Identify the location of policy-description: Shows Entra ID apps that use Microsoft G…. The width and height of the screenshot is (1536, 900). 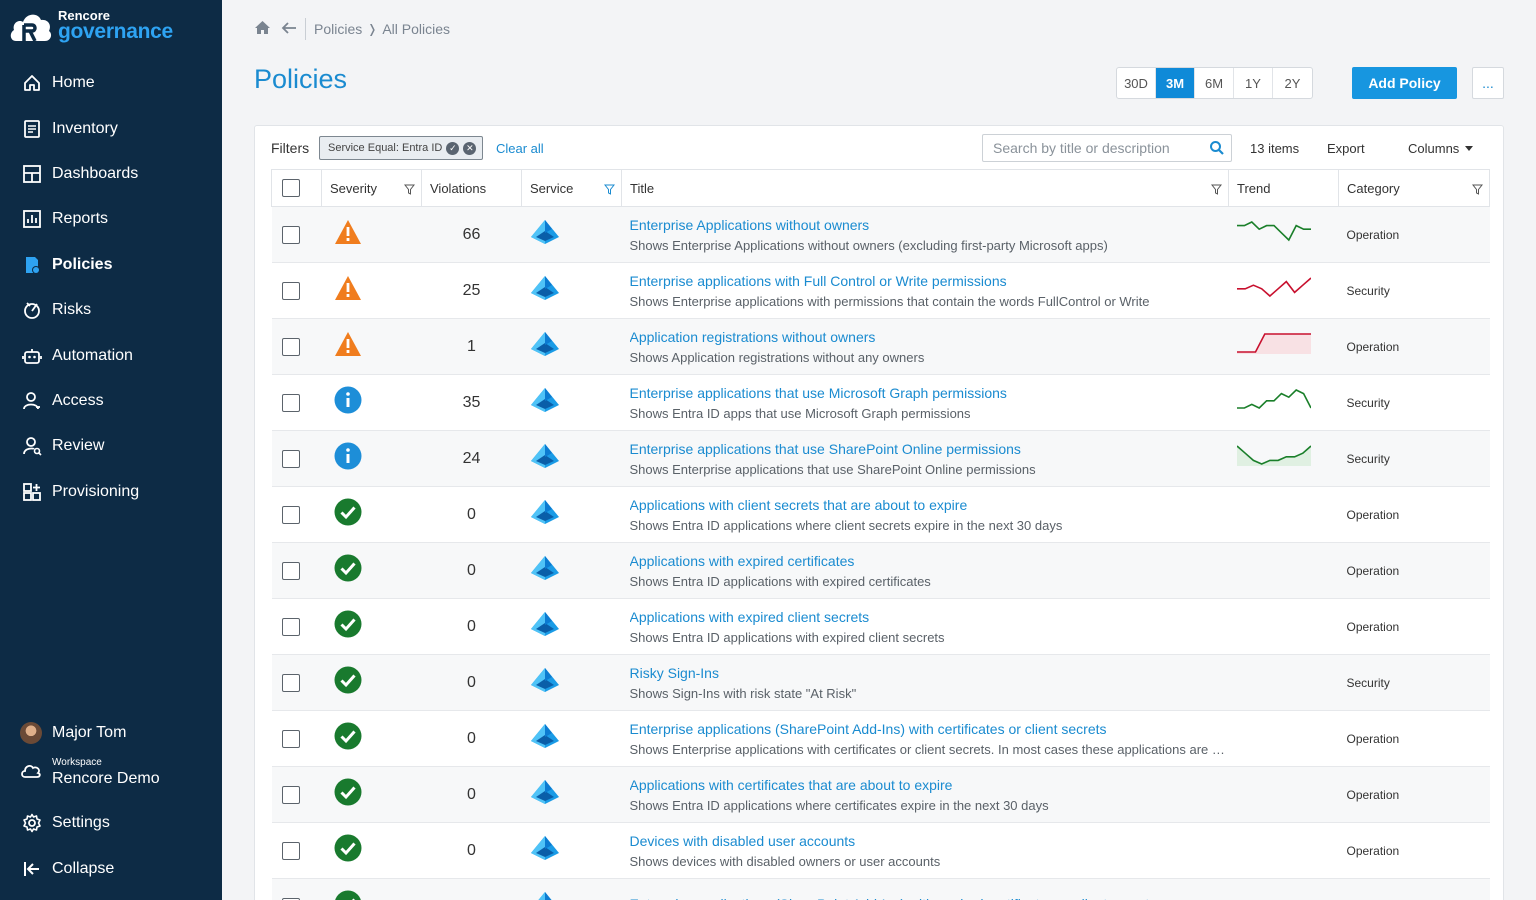
(800, 413).